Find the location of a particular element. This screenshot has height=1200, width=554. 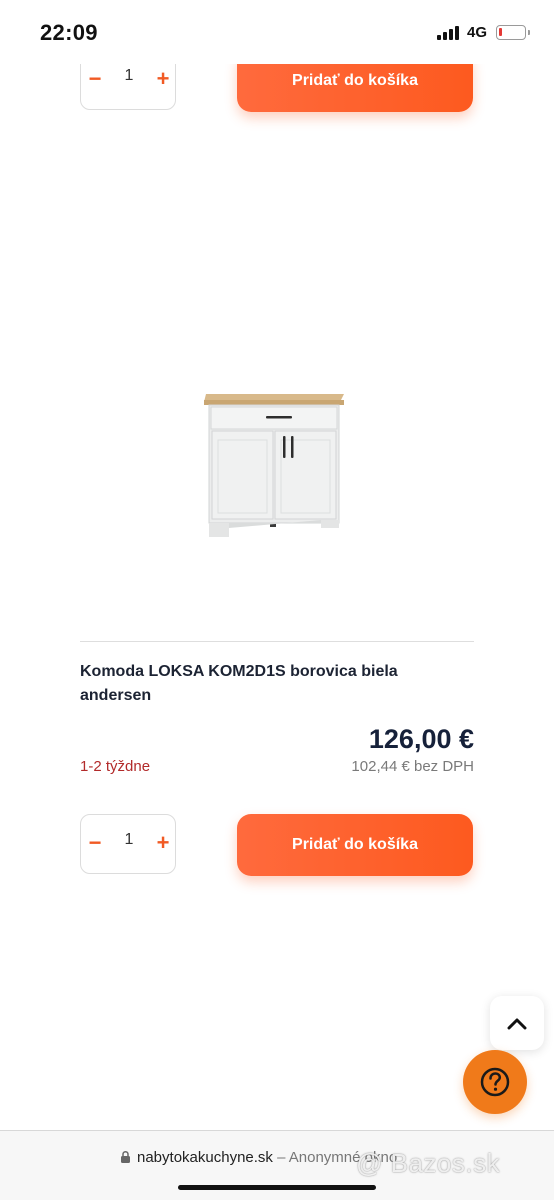

watermark: @ Bazos.sk is located at coordinates (428, 1163).